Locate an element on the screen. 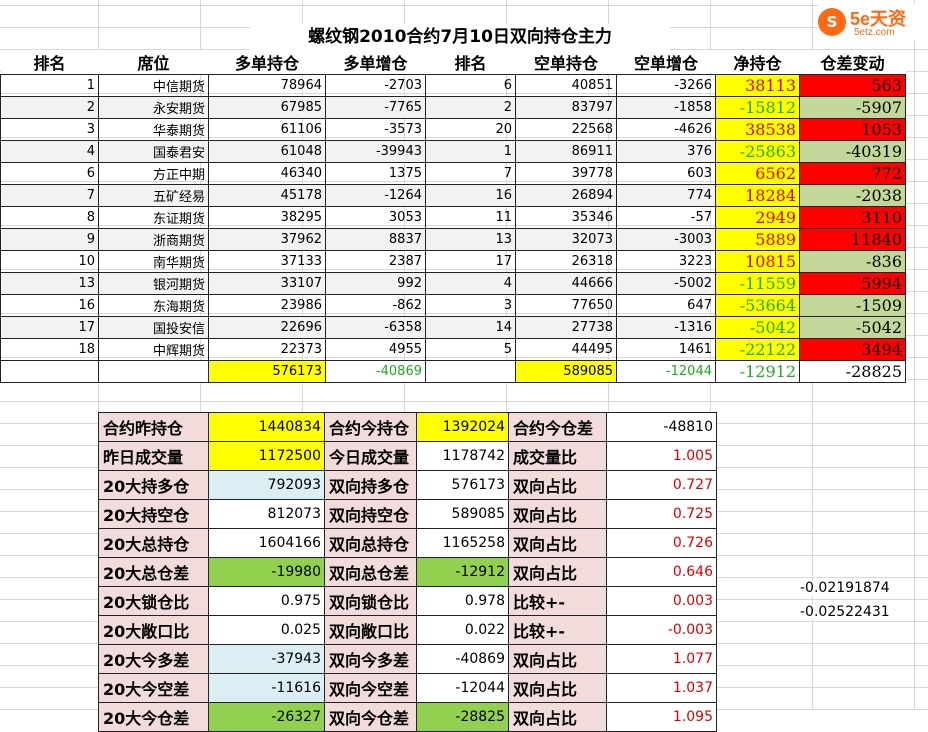  long-cell: 33107 is located at coordinates (267, 283).